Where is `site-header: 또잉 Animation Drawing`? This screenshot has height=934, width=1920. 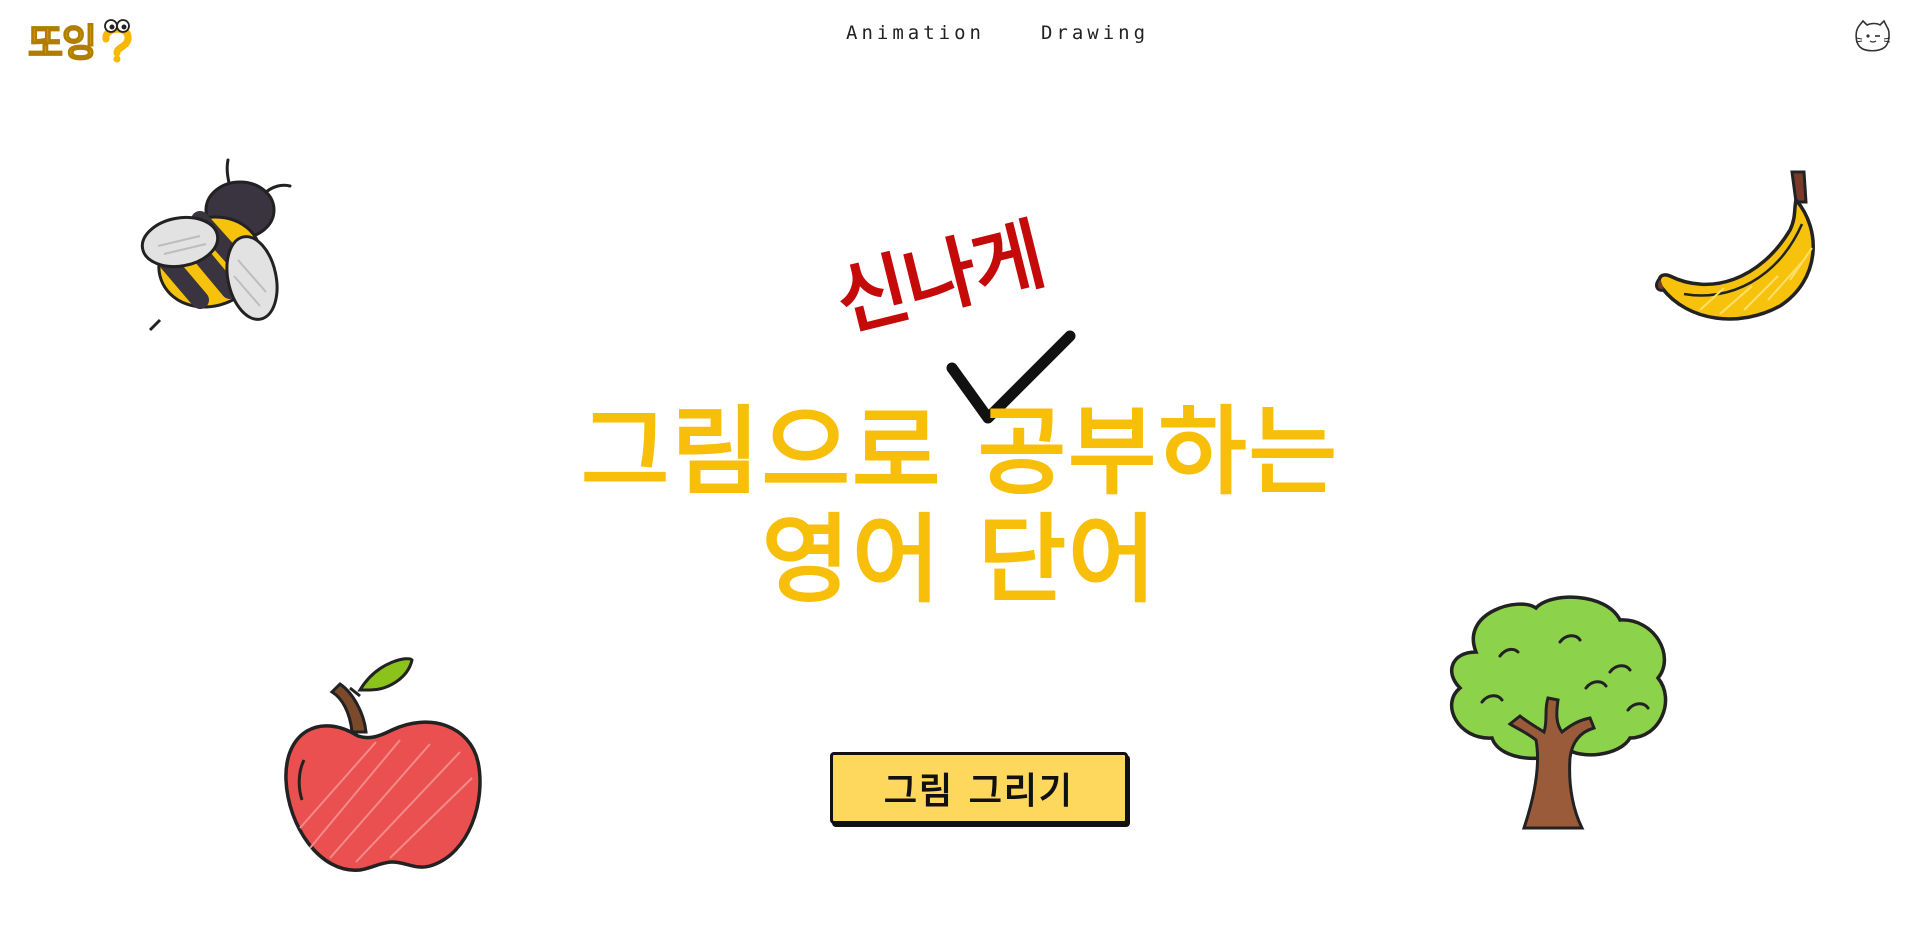
site-header: 또잉 Animation Drawing is located at coordinates (960, 40).